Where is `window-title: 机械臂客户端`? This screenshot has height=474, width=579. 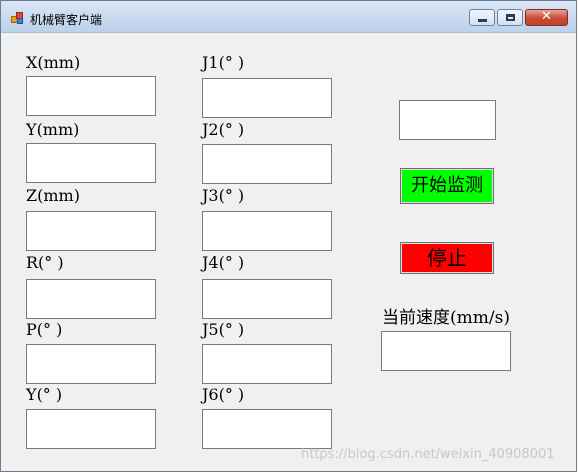 window-title: 机械臂客户端 is located at coordinates (66, 20).